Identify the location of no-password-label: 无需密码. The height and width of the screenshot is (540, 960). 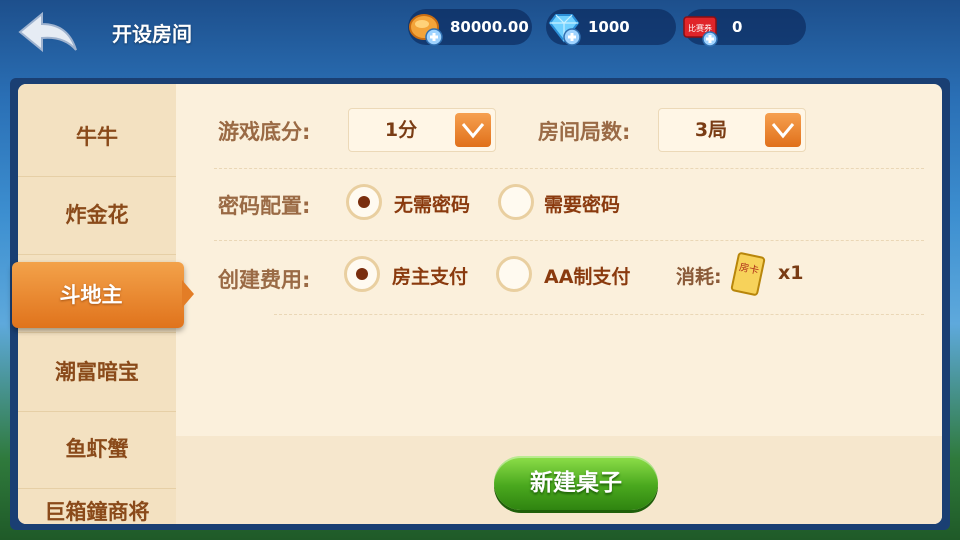
(432, 203).